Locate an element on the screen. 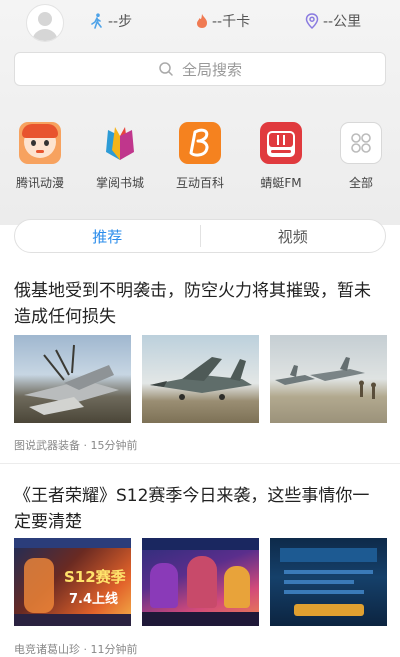 Image resolution: width=400 pixels, height=657 pixels. user-avatar is located at coordinates (45, 23).